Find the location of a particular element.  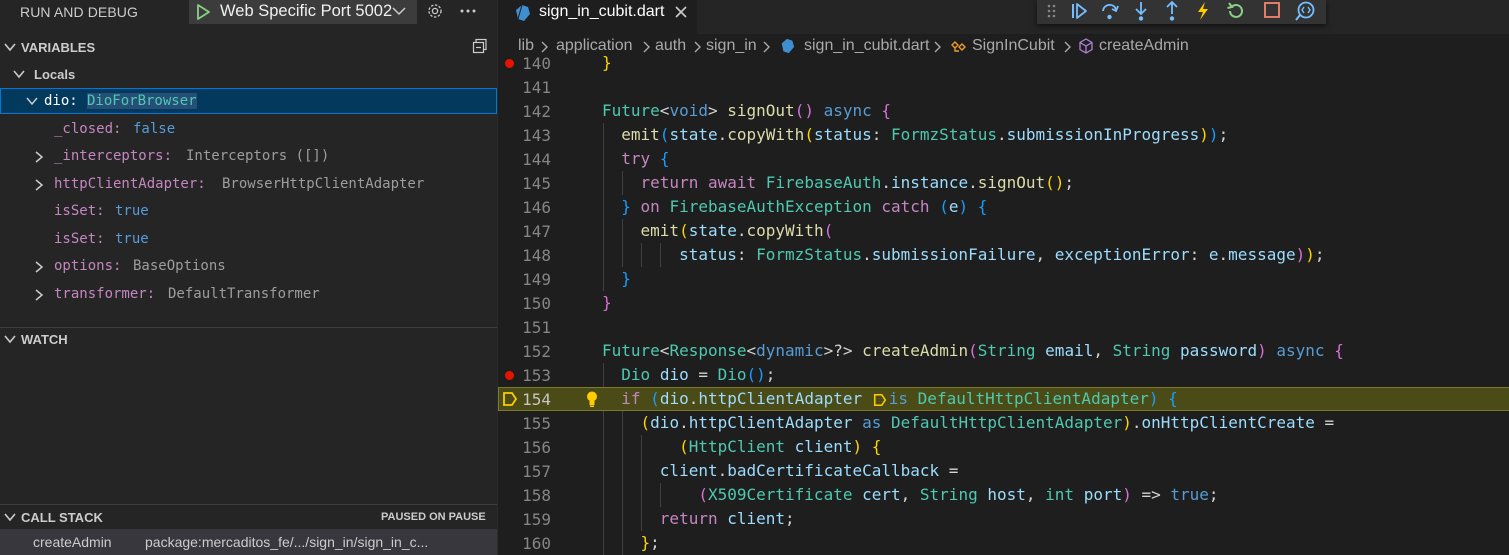

code-line: 141 is located at coordinates (1003, 87).